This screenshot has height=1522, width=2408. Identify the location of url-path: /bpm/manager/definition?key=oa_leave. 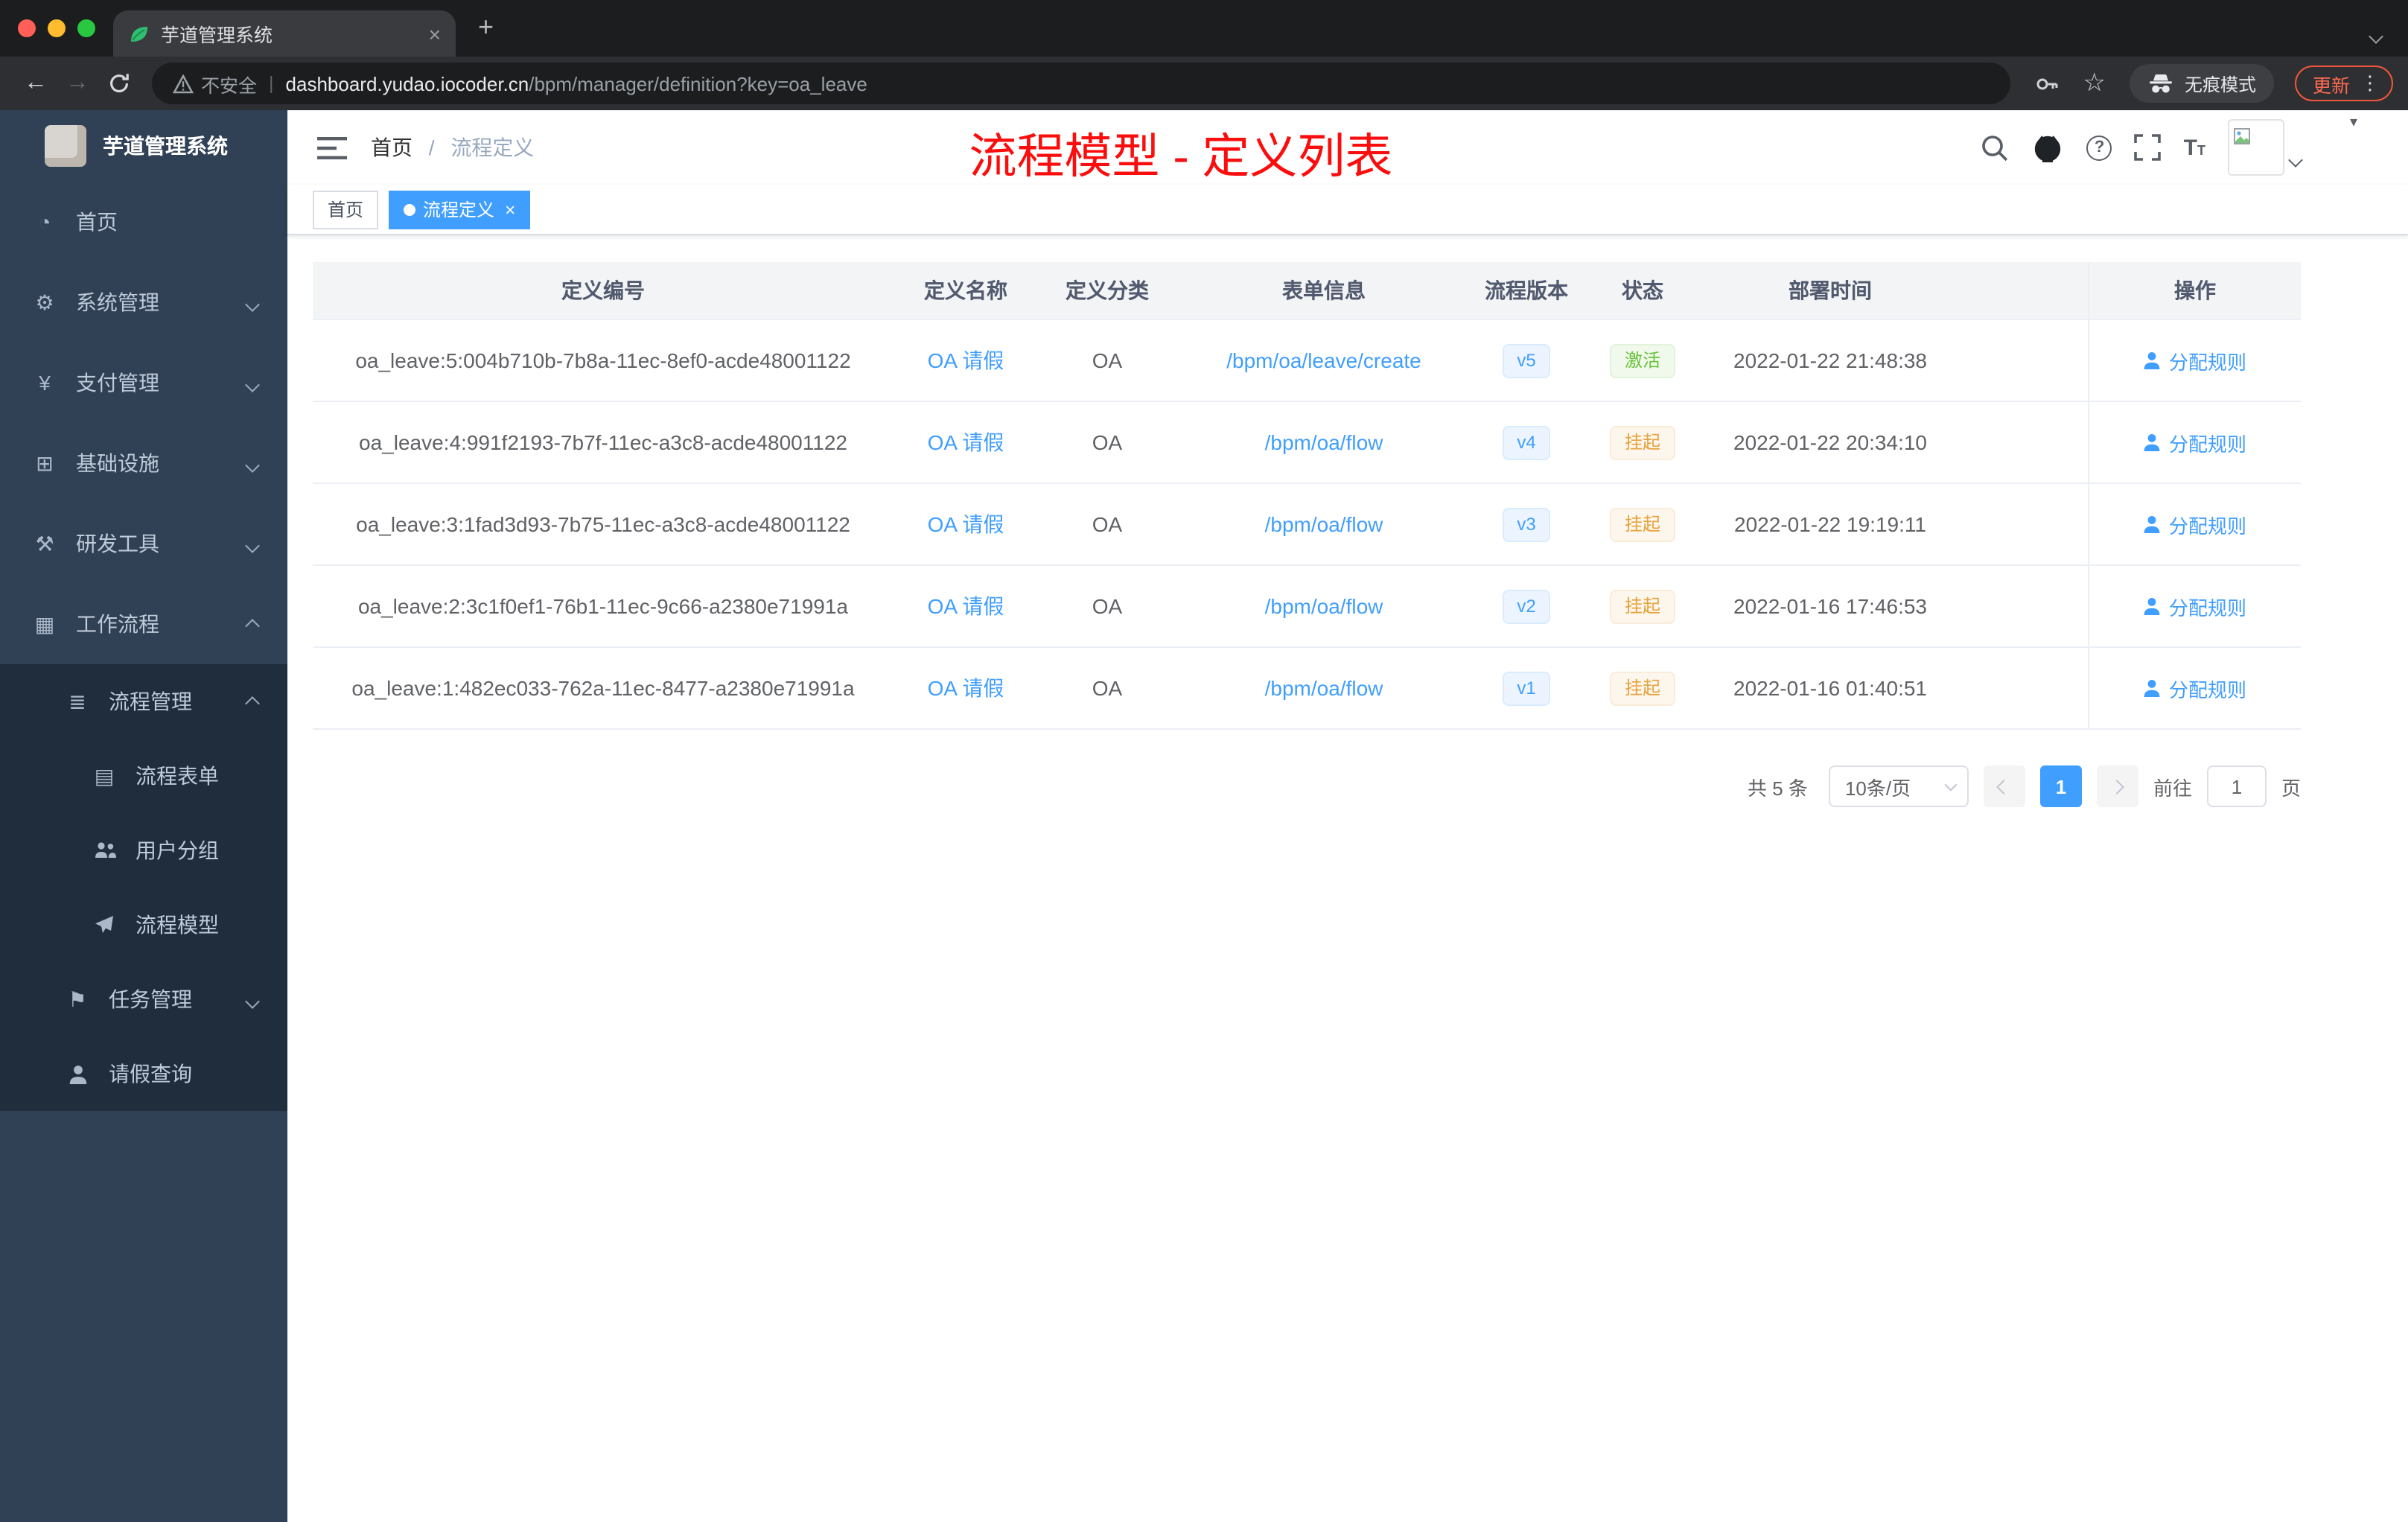
(698, 83).